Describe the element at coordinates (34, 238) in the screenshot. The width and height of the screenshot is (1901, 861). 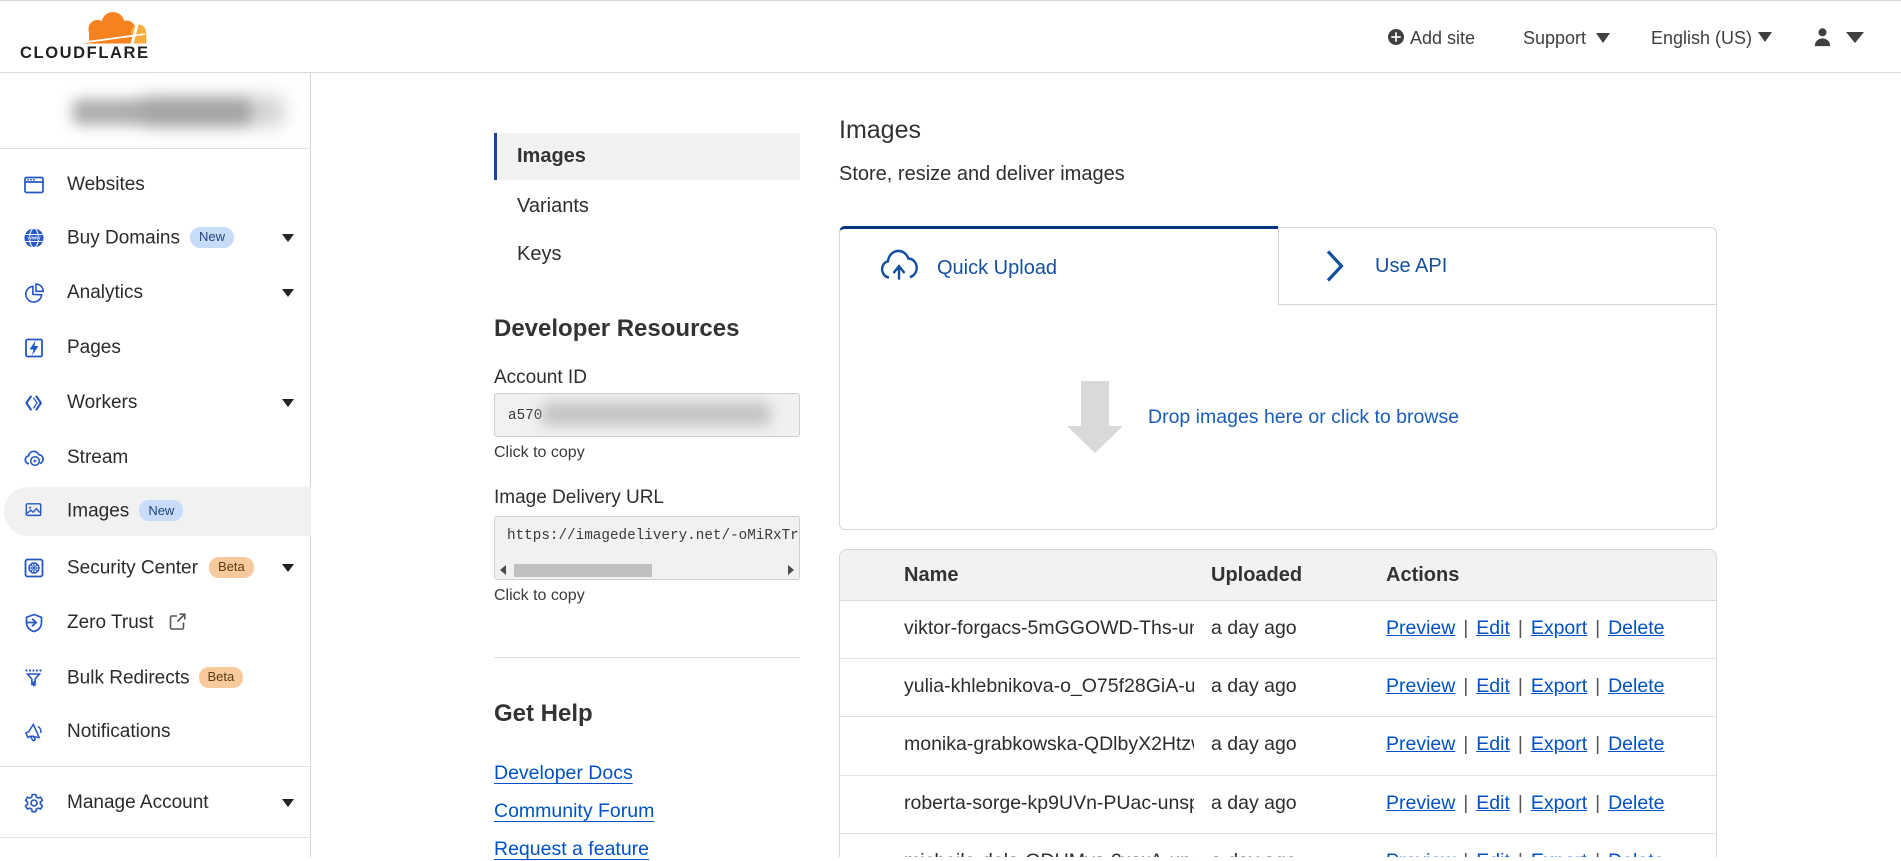
I see `svg-text: WWW` at that location.